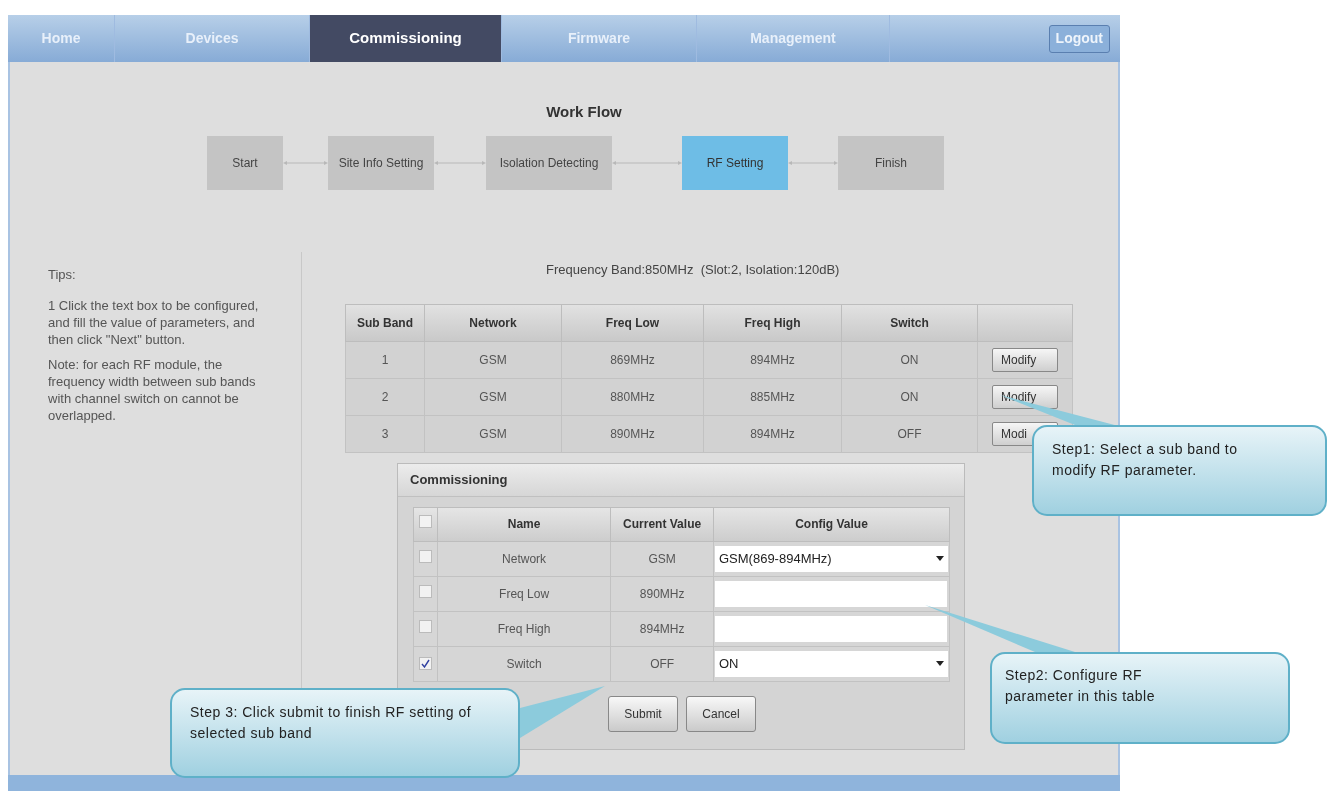  What do you see at coordinates (693, 269) in the screenshot?
I see `frequency-band-info: Frequency Band:850MHz (Slot:2, Isolation:120dB)` at bounding box center [693, 269].